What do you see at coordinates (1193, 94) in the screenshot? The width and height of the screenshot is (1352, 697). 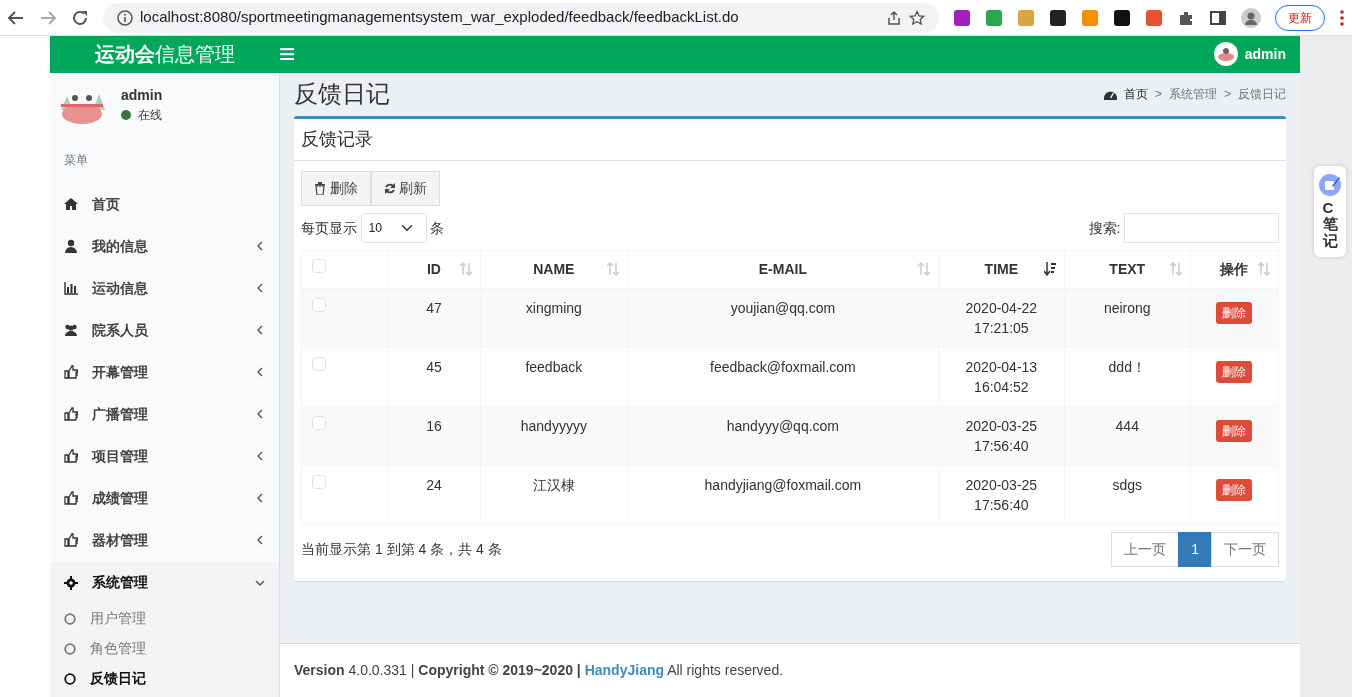 I see `breadcrumb-item: 系统管理` at bounding box center [1193, 94].